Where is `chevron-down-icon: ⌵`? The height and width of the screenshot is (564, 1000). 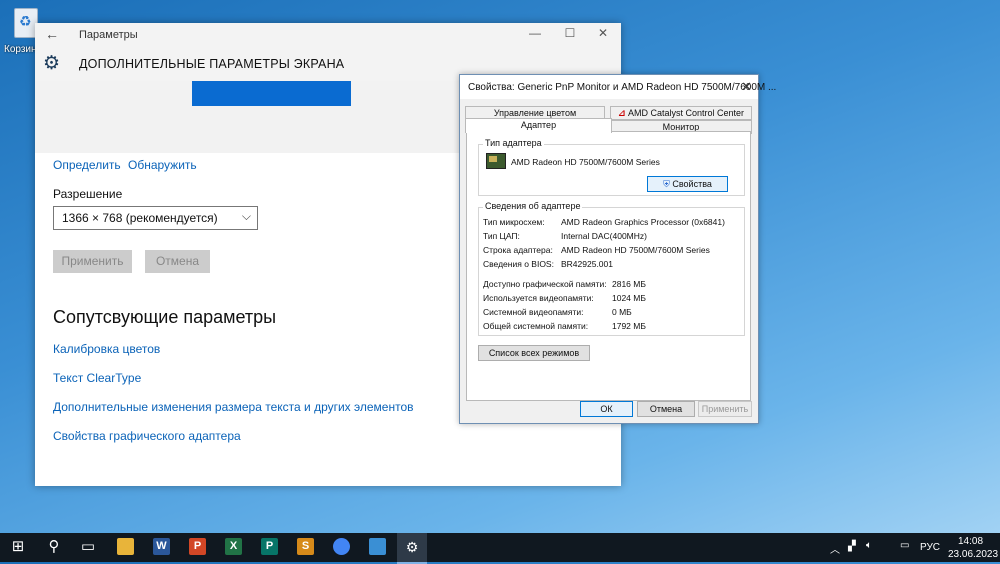
chevron-down-icon: ⌵ is located at coordinates (246, 216).